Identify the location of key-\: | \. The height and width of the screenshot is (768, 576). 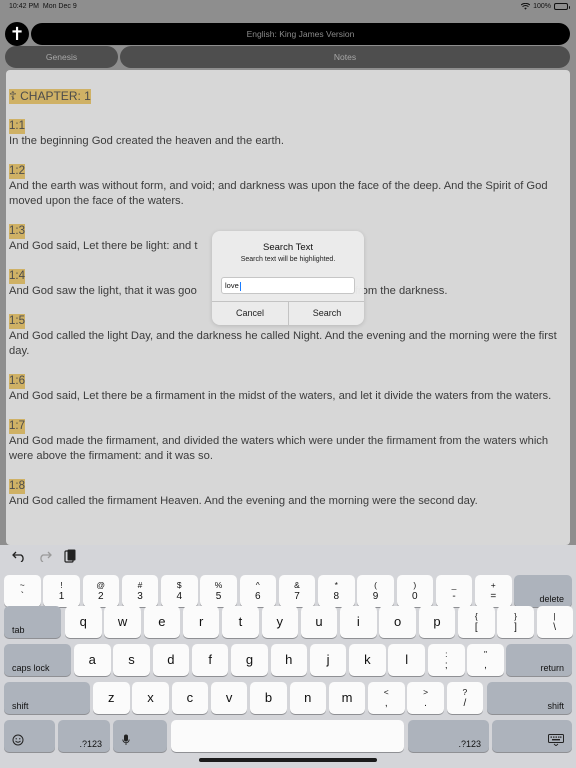
(554, 622).